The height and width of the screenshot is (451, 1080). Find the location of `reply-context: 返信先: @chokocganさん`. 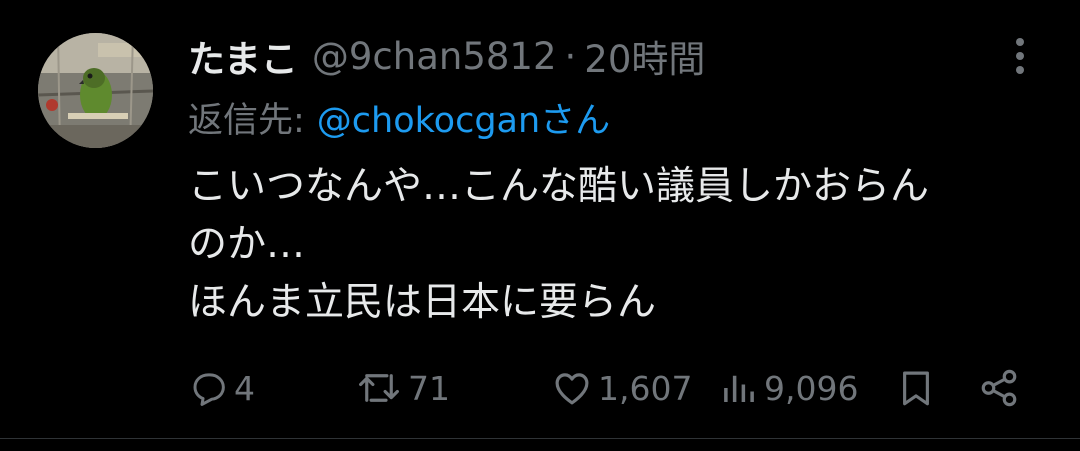

reply-context: 返信先: @chokocganさん is located at coordinates (399, 117).